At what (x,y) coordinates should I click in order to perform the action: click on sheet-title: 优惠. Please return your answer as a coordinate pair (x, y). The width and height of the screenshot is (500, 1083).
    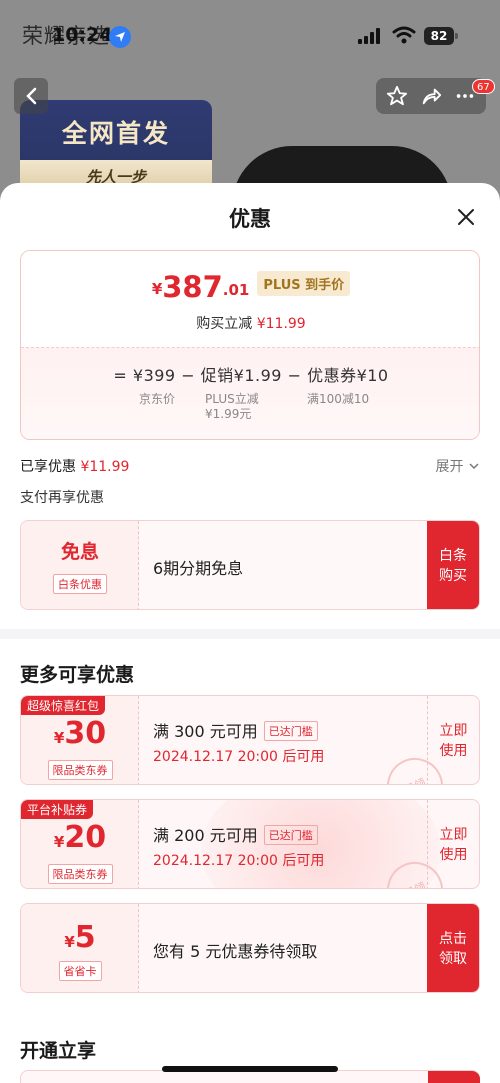
    Looking at the image, I should click on (250, 219).